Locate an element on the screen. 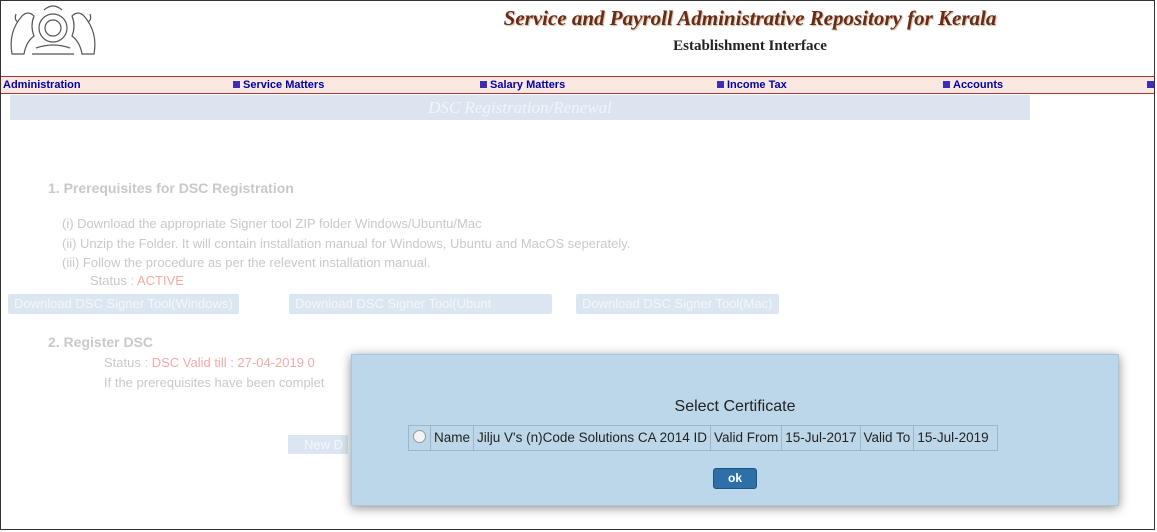  section-register-dsc-title: 2. Register DSC is located at coordinates (101, 342).